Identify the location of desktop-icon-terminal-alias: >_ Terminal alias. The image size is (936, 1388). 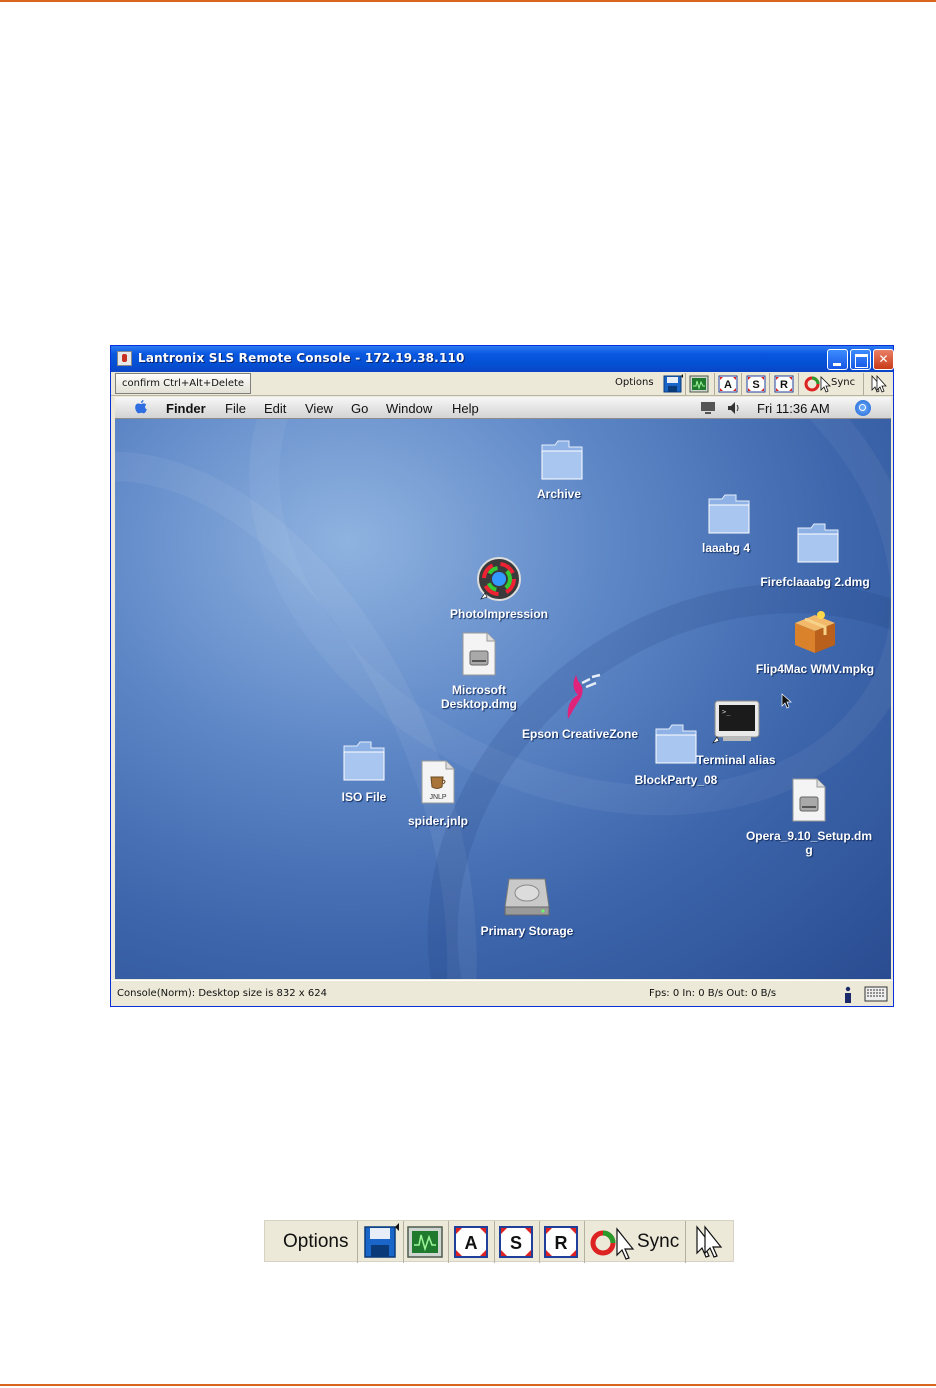
(736, 733).